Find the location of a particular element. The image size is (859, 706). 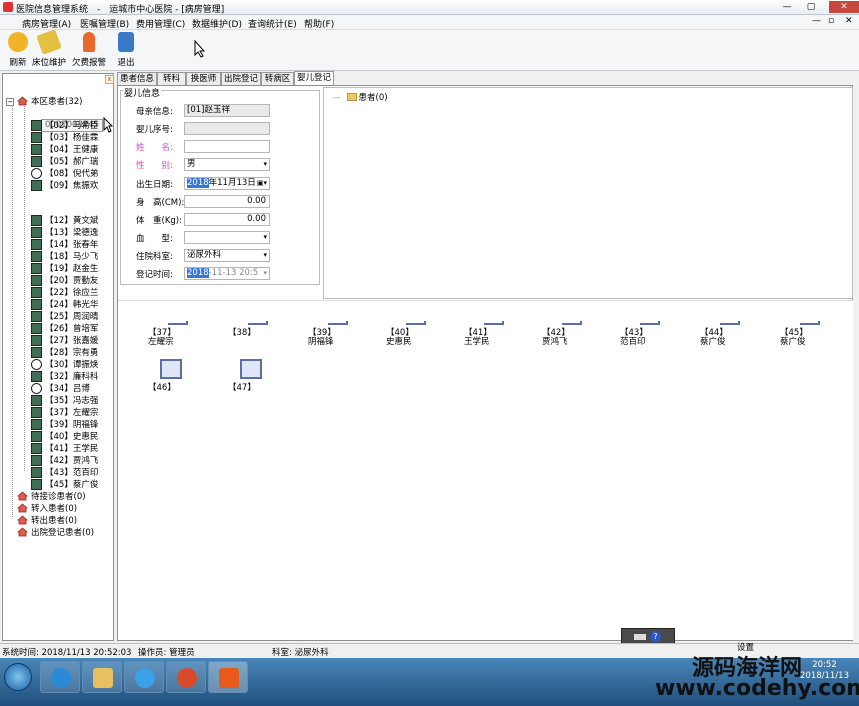

calendar-icon: ▣▾ is located at coordinates (262, 183).